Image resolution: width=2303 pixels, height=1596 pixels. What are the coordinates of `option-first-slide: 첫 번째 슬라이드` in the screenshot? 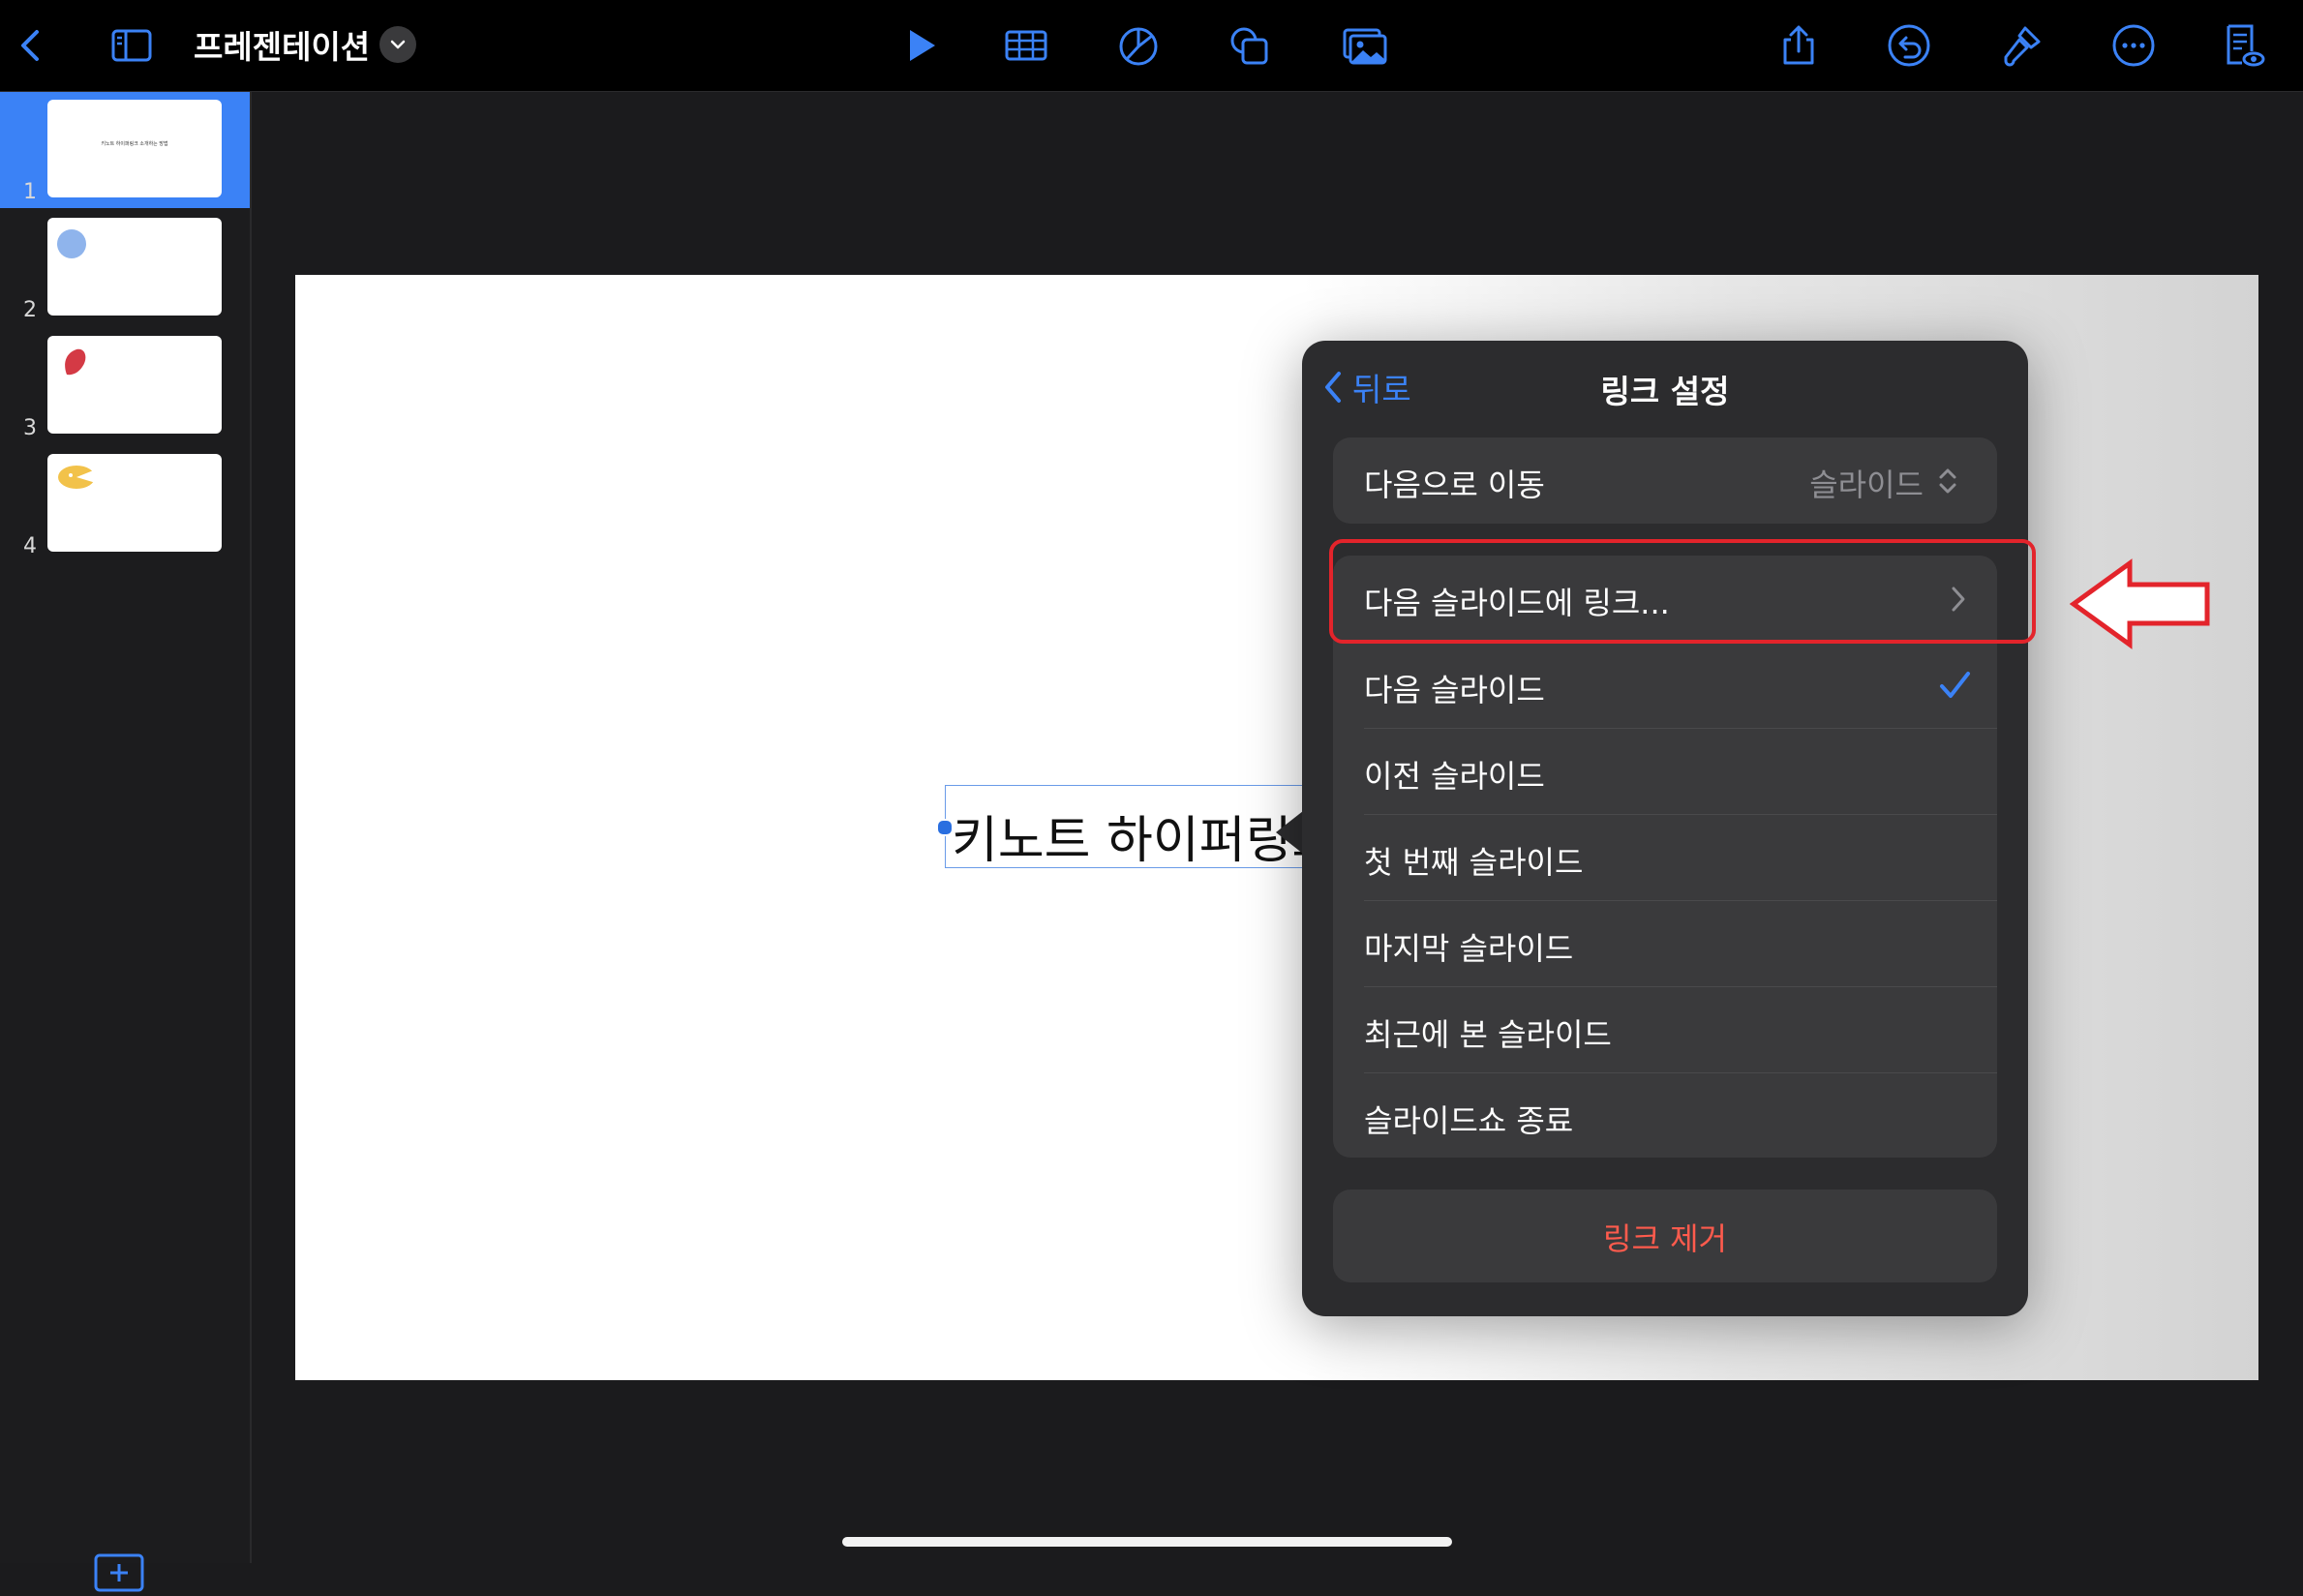 It's located at (1665, 858).